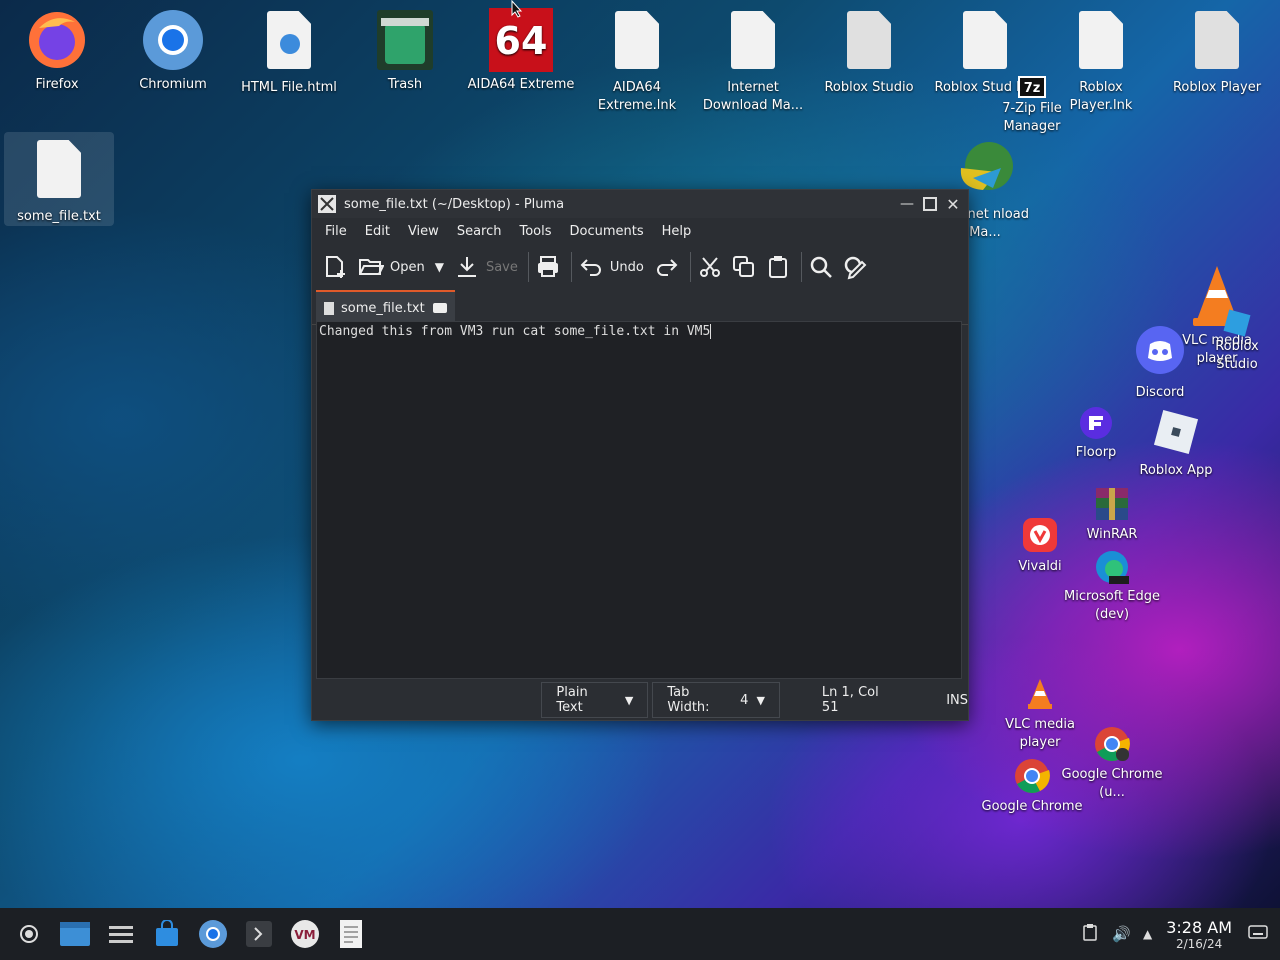 The height and width of the screenshot is (960, 1280). Describe the element at coordinates (29, 934) in the screenshot. I see `start-menu-button` at that location.